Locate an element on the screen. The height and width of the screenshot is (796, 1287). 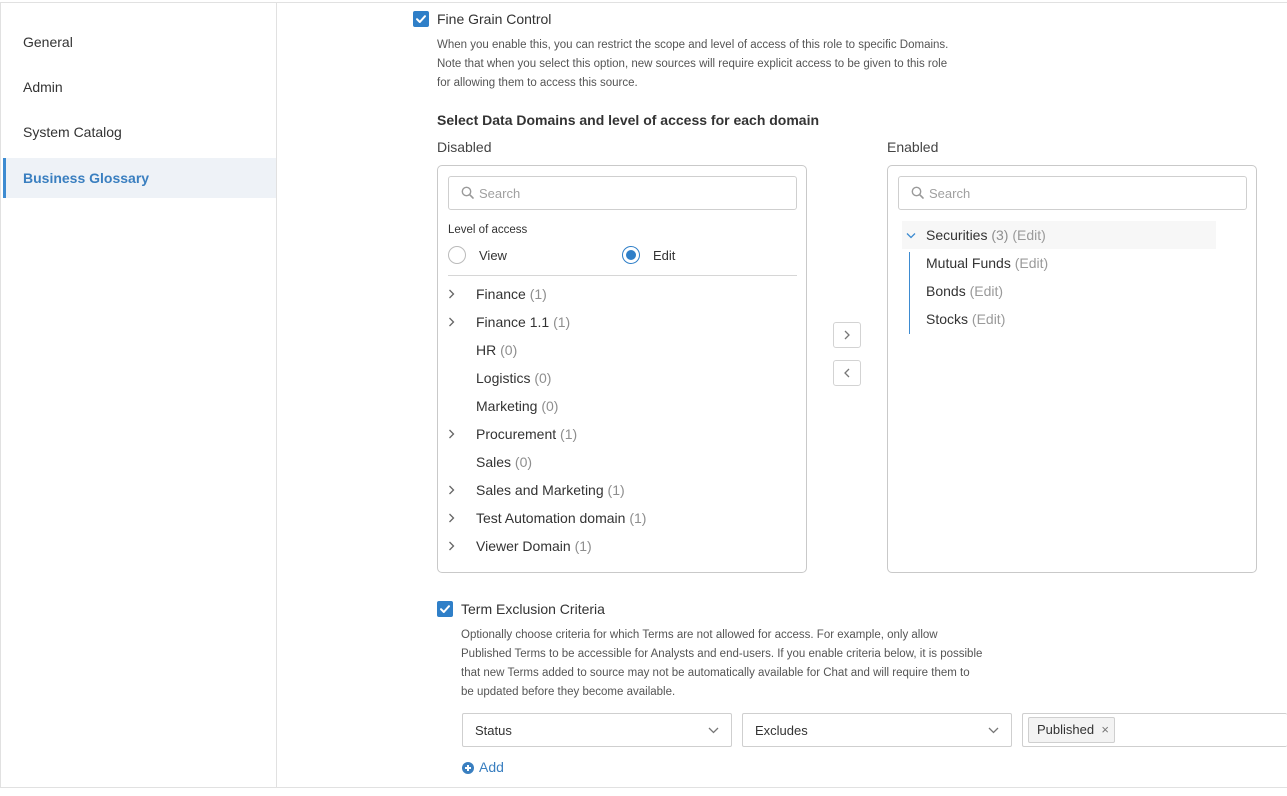
sidebar-item-business-glossary: Business Glossary is located at coordinates (139, 178).